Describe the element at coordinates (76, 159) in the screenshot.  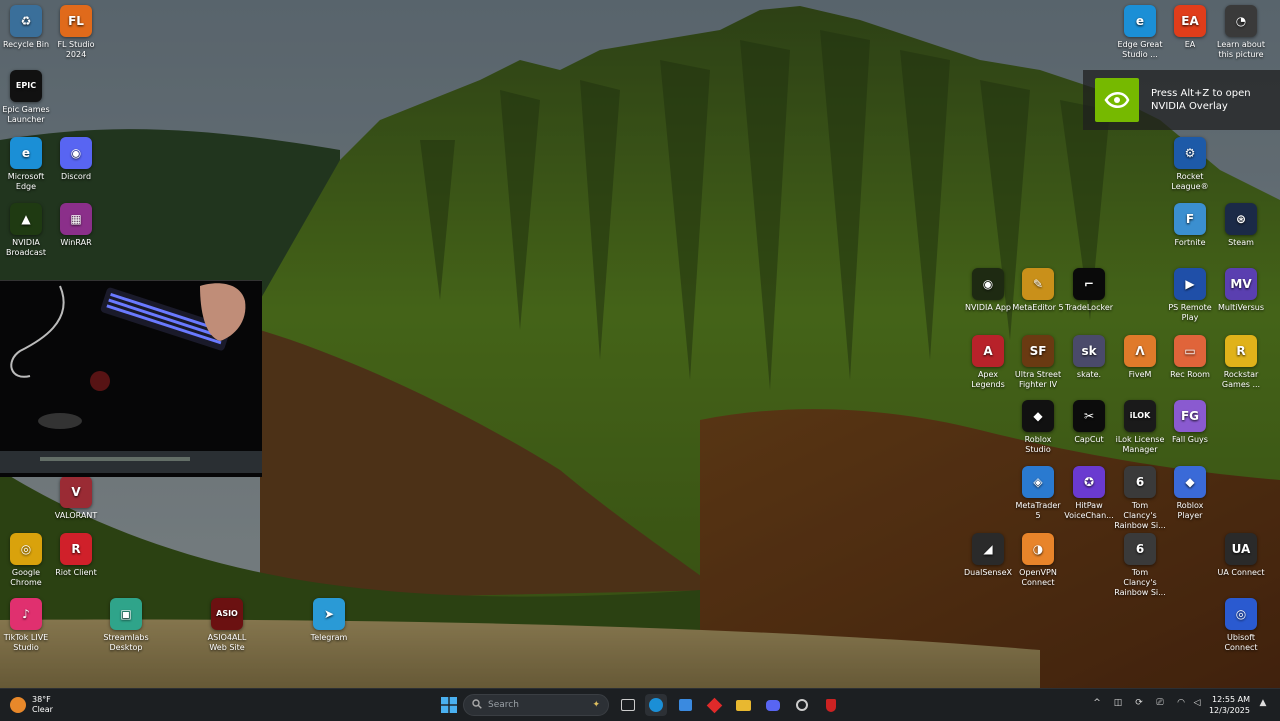
I see `desktop-icon-discord: ◉ Discord` at that location.